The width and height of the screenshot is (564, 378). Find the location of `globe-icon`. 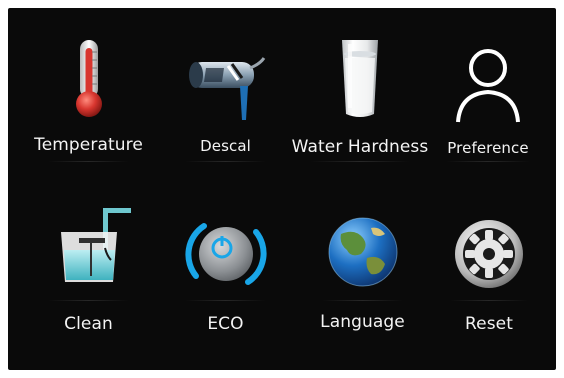

globe-icon is located at coordinates (363, 252).